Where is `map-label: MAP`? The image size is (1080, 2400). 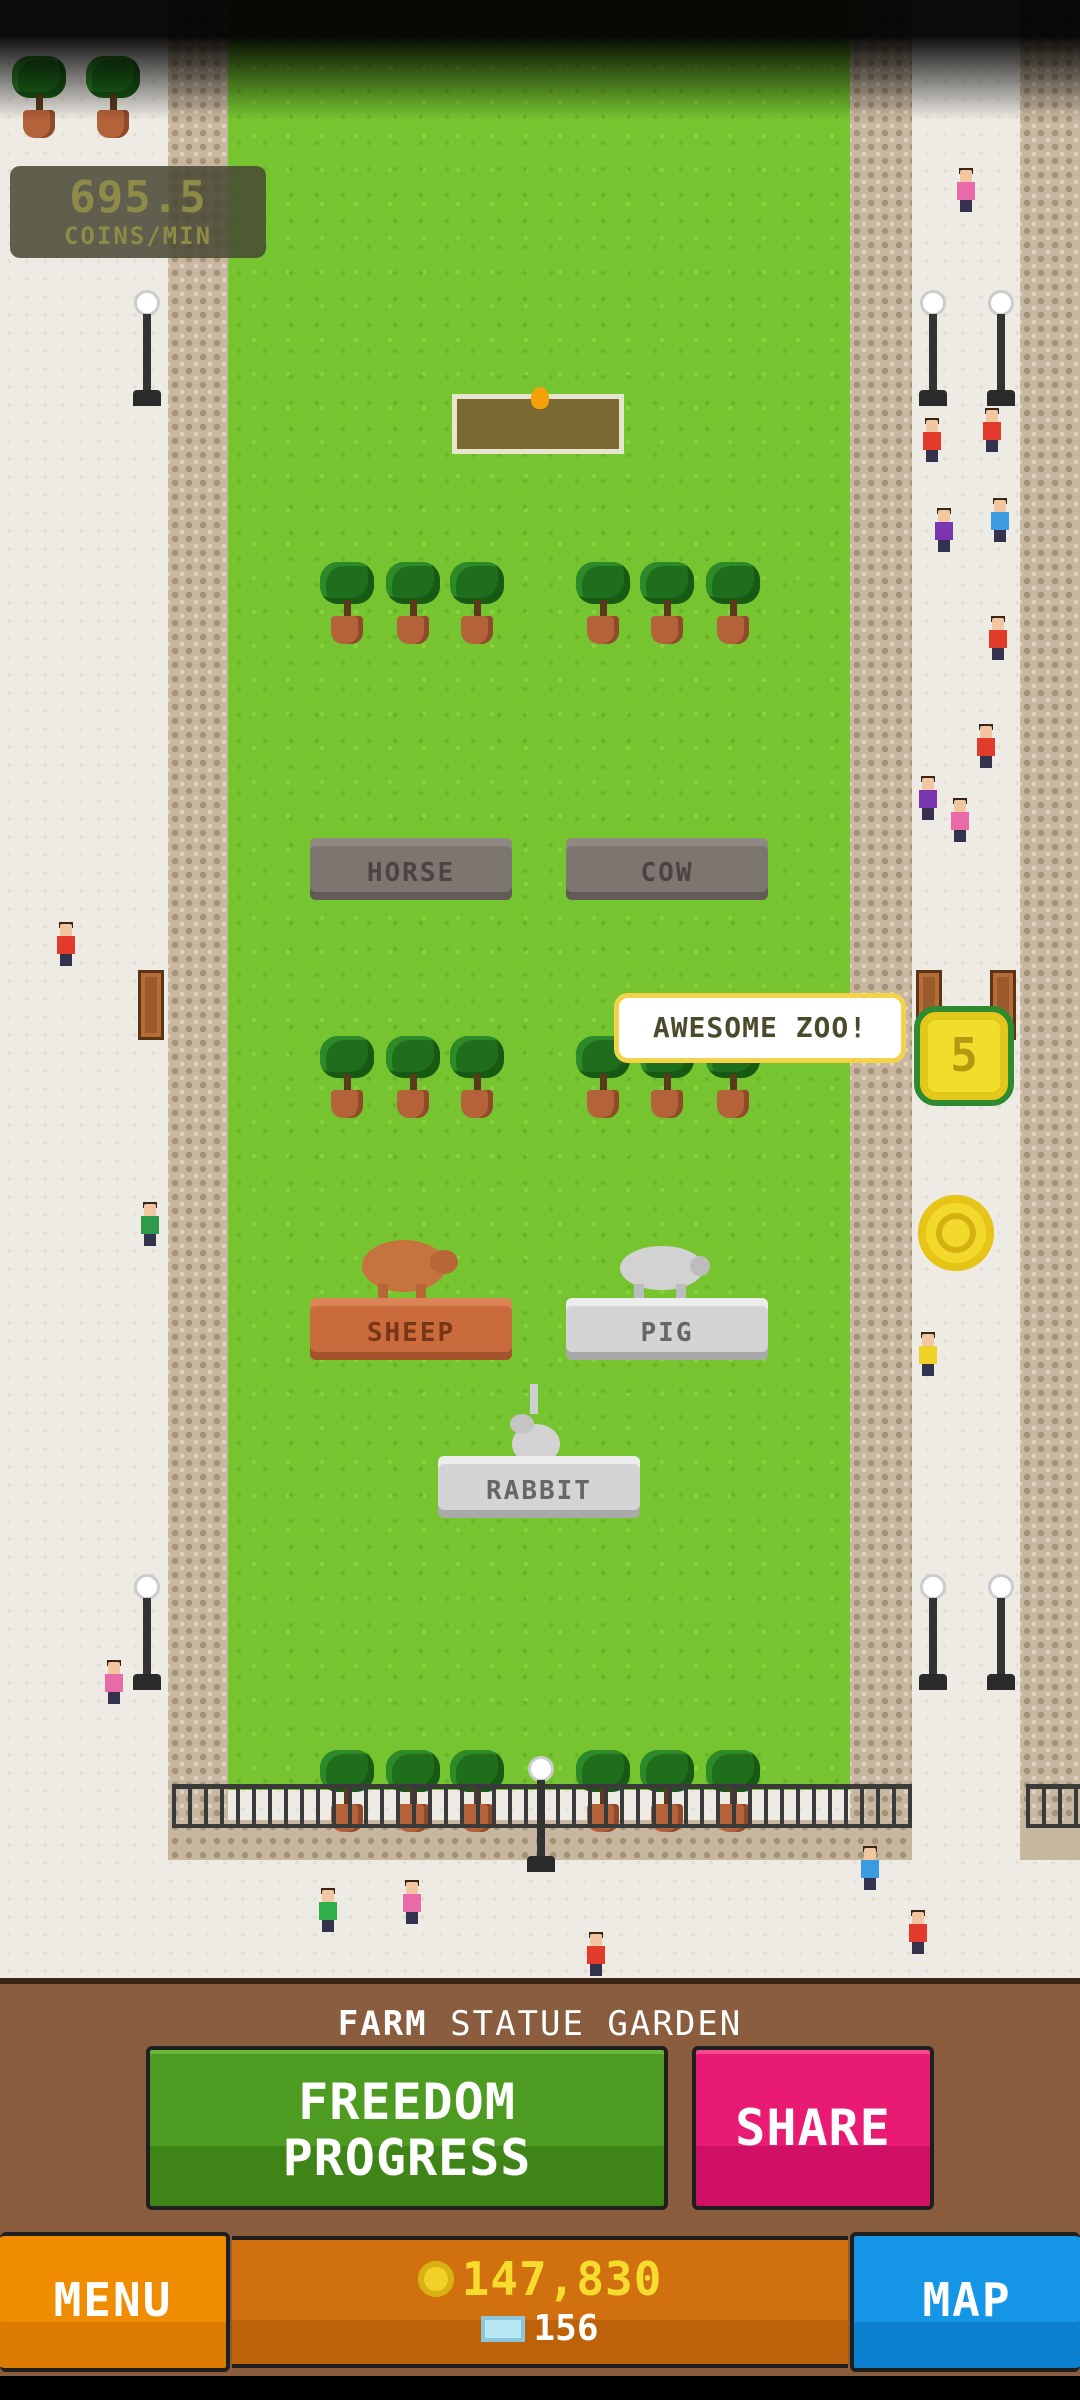
map-label: MAP is located at coordinates (967, 2300).